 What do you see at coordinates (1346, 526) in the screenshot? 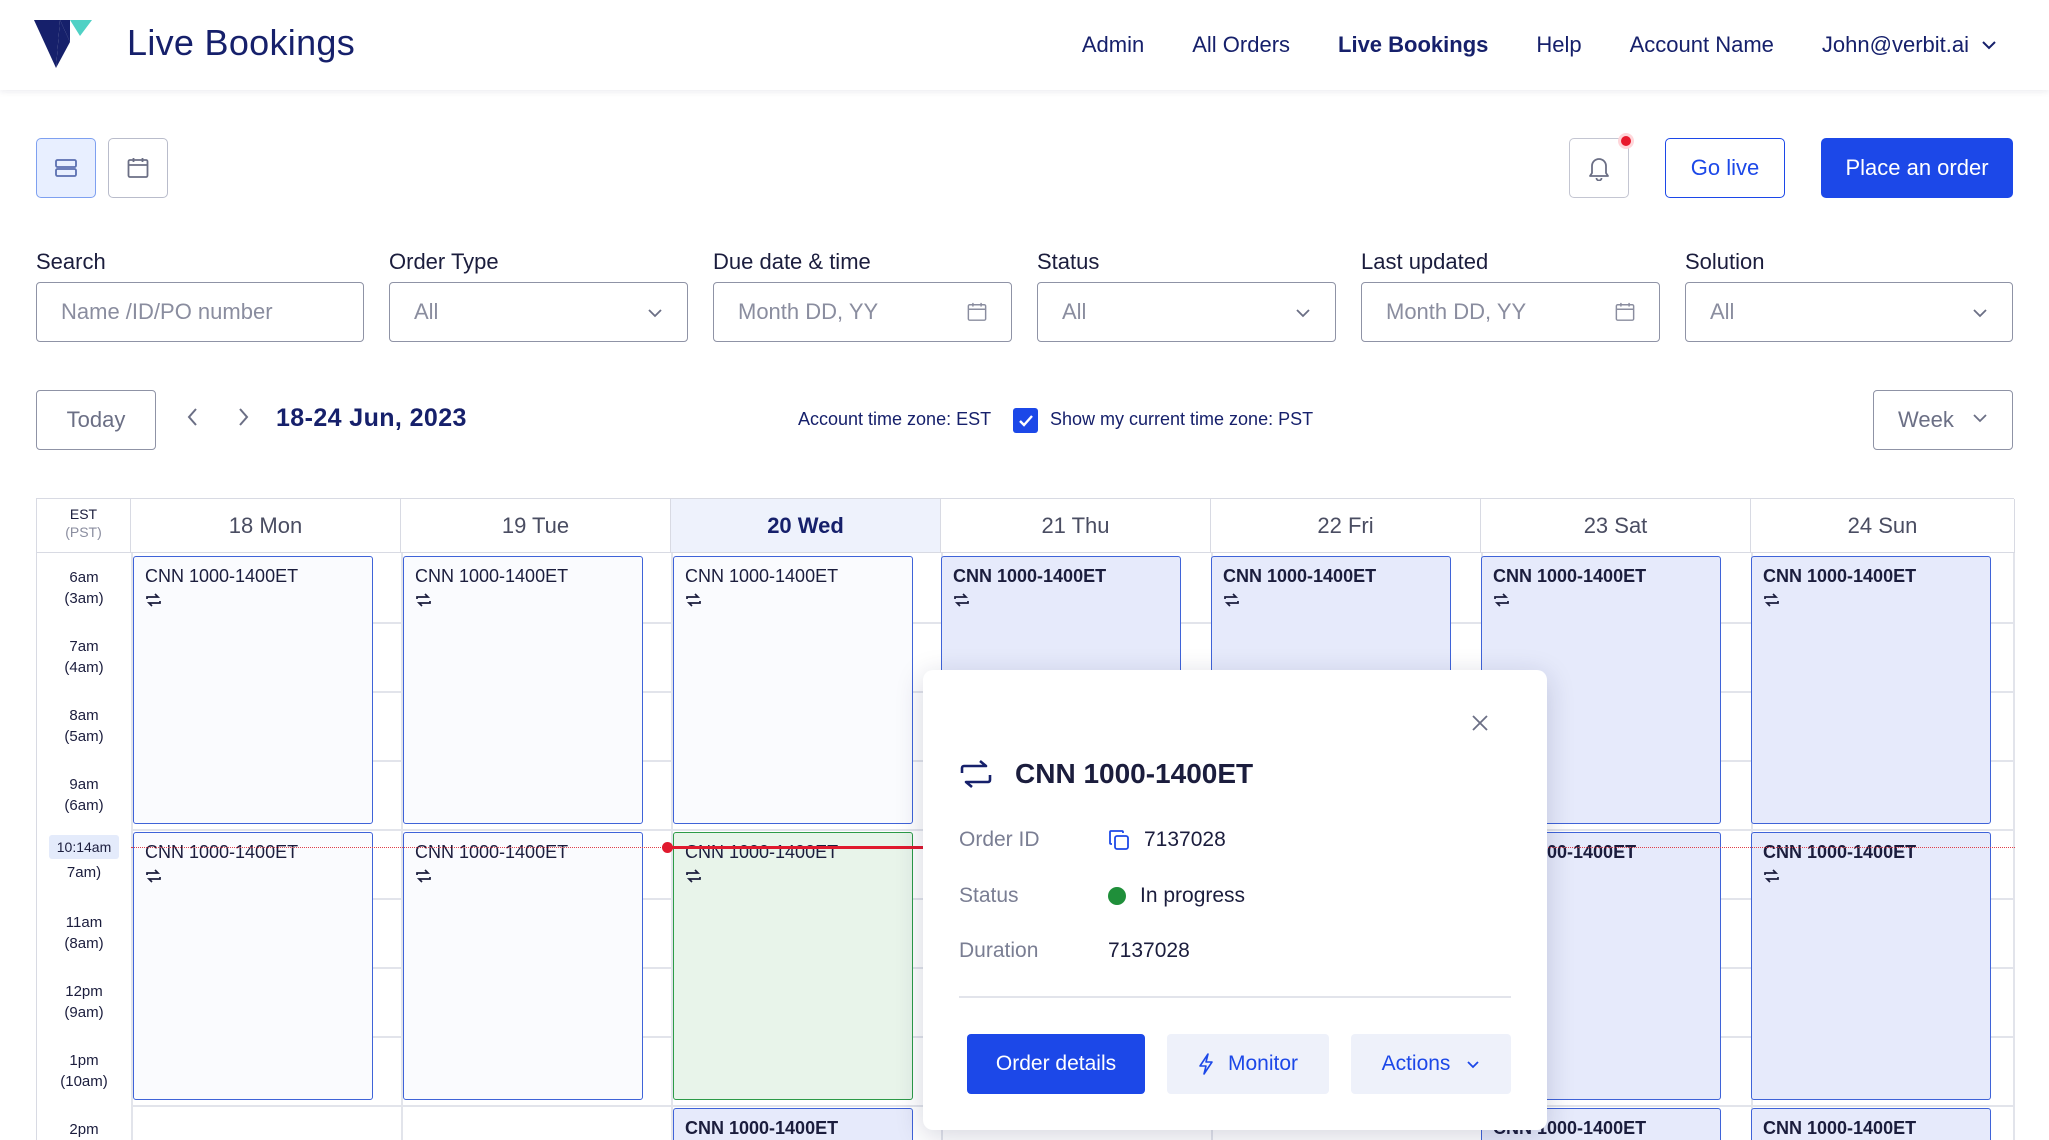
I see `day-header: 22 Fri` at bounding box center [1346, 526].